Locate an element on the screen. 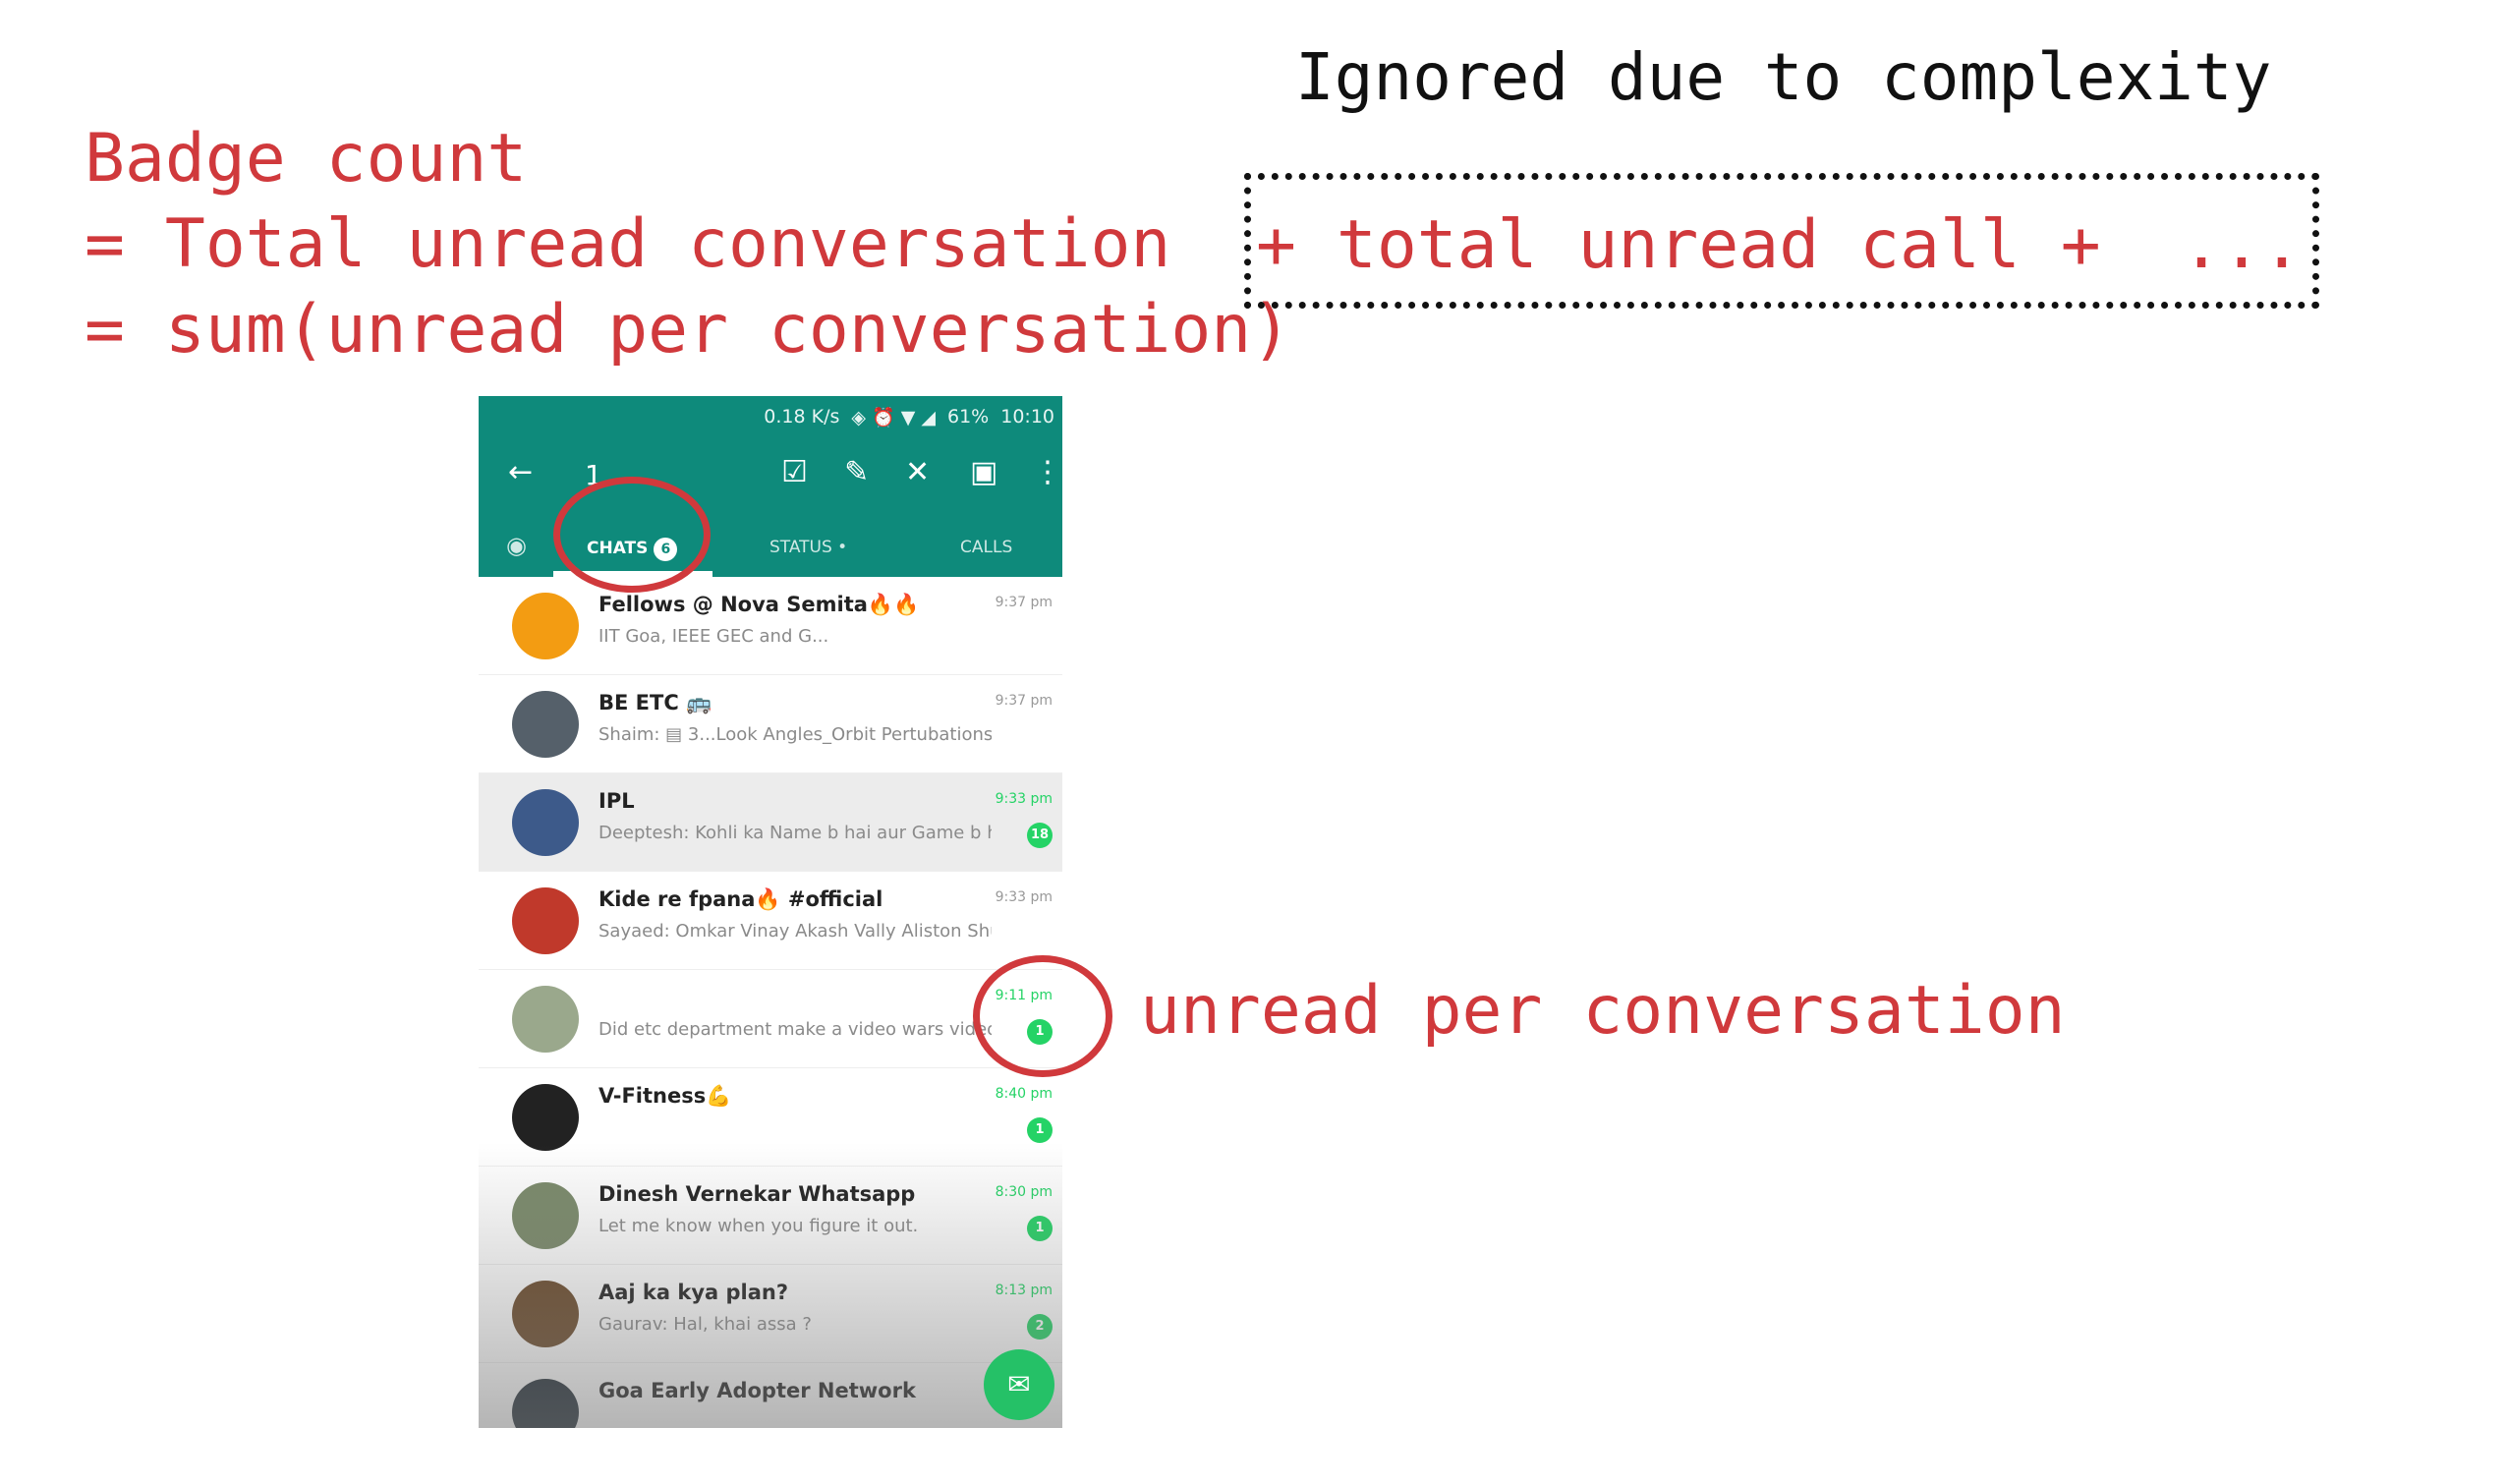 This screenshot has height=1484, width=2506. more-options-icon: ⋮ is located at coordinates (1047, 472).